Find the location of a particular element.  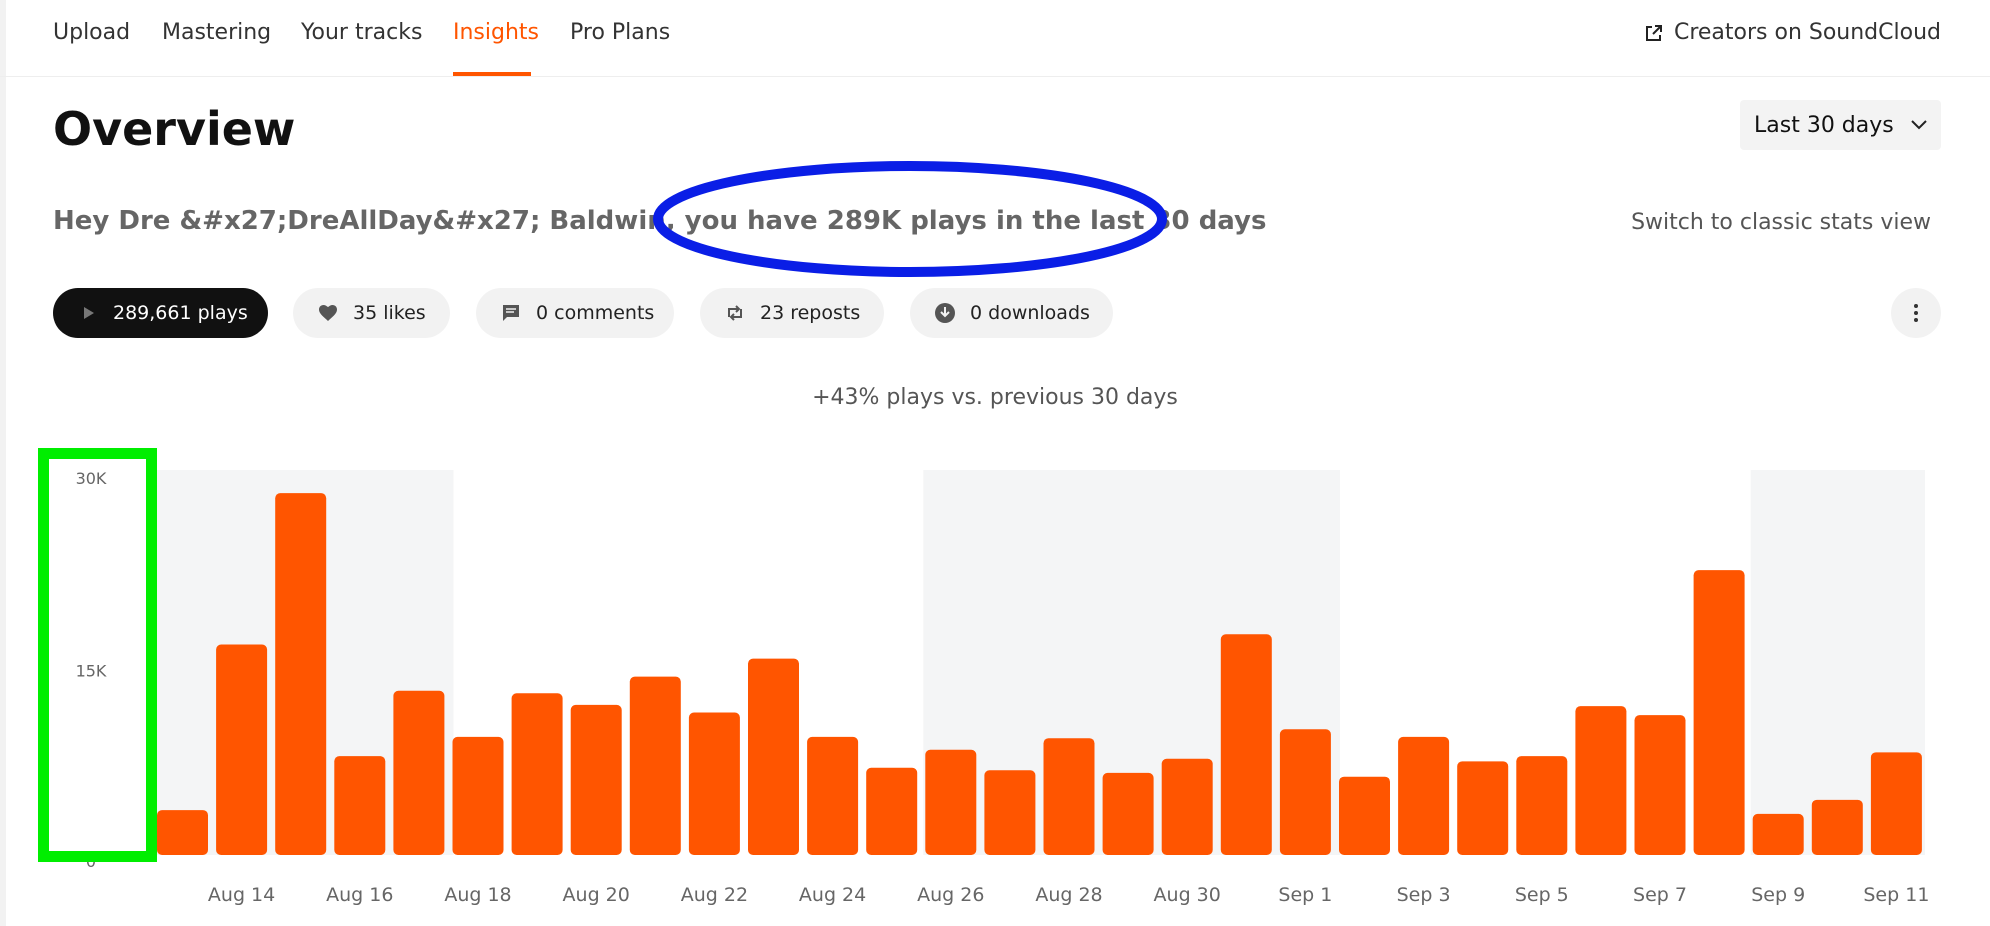

annotation-ellipse is located at coordinates (910, 219).